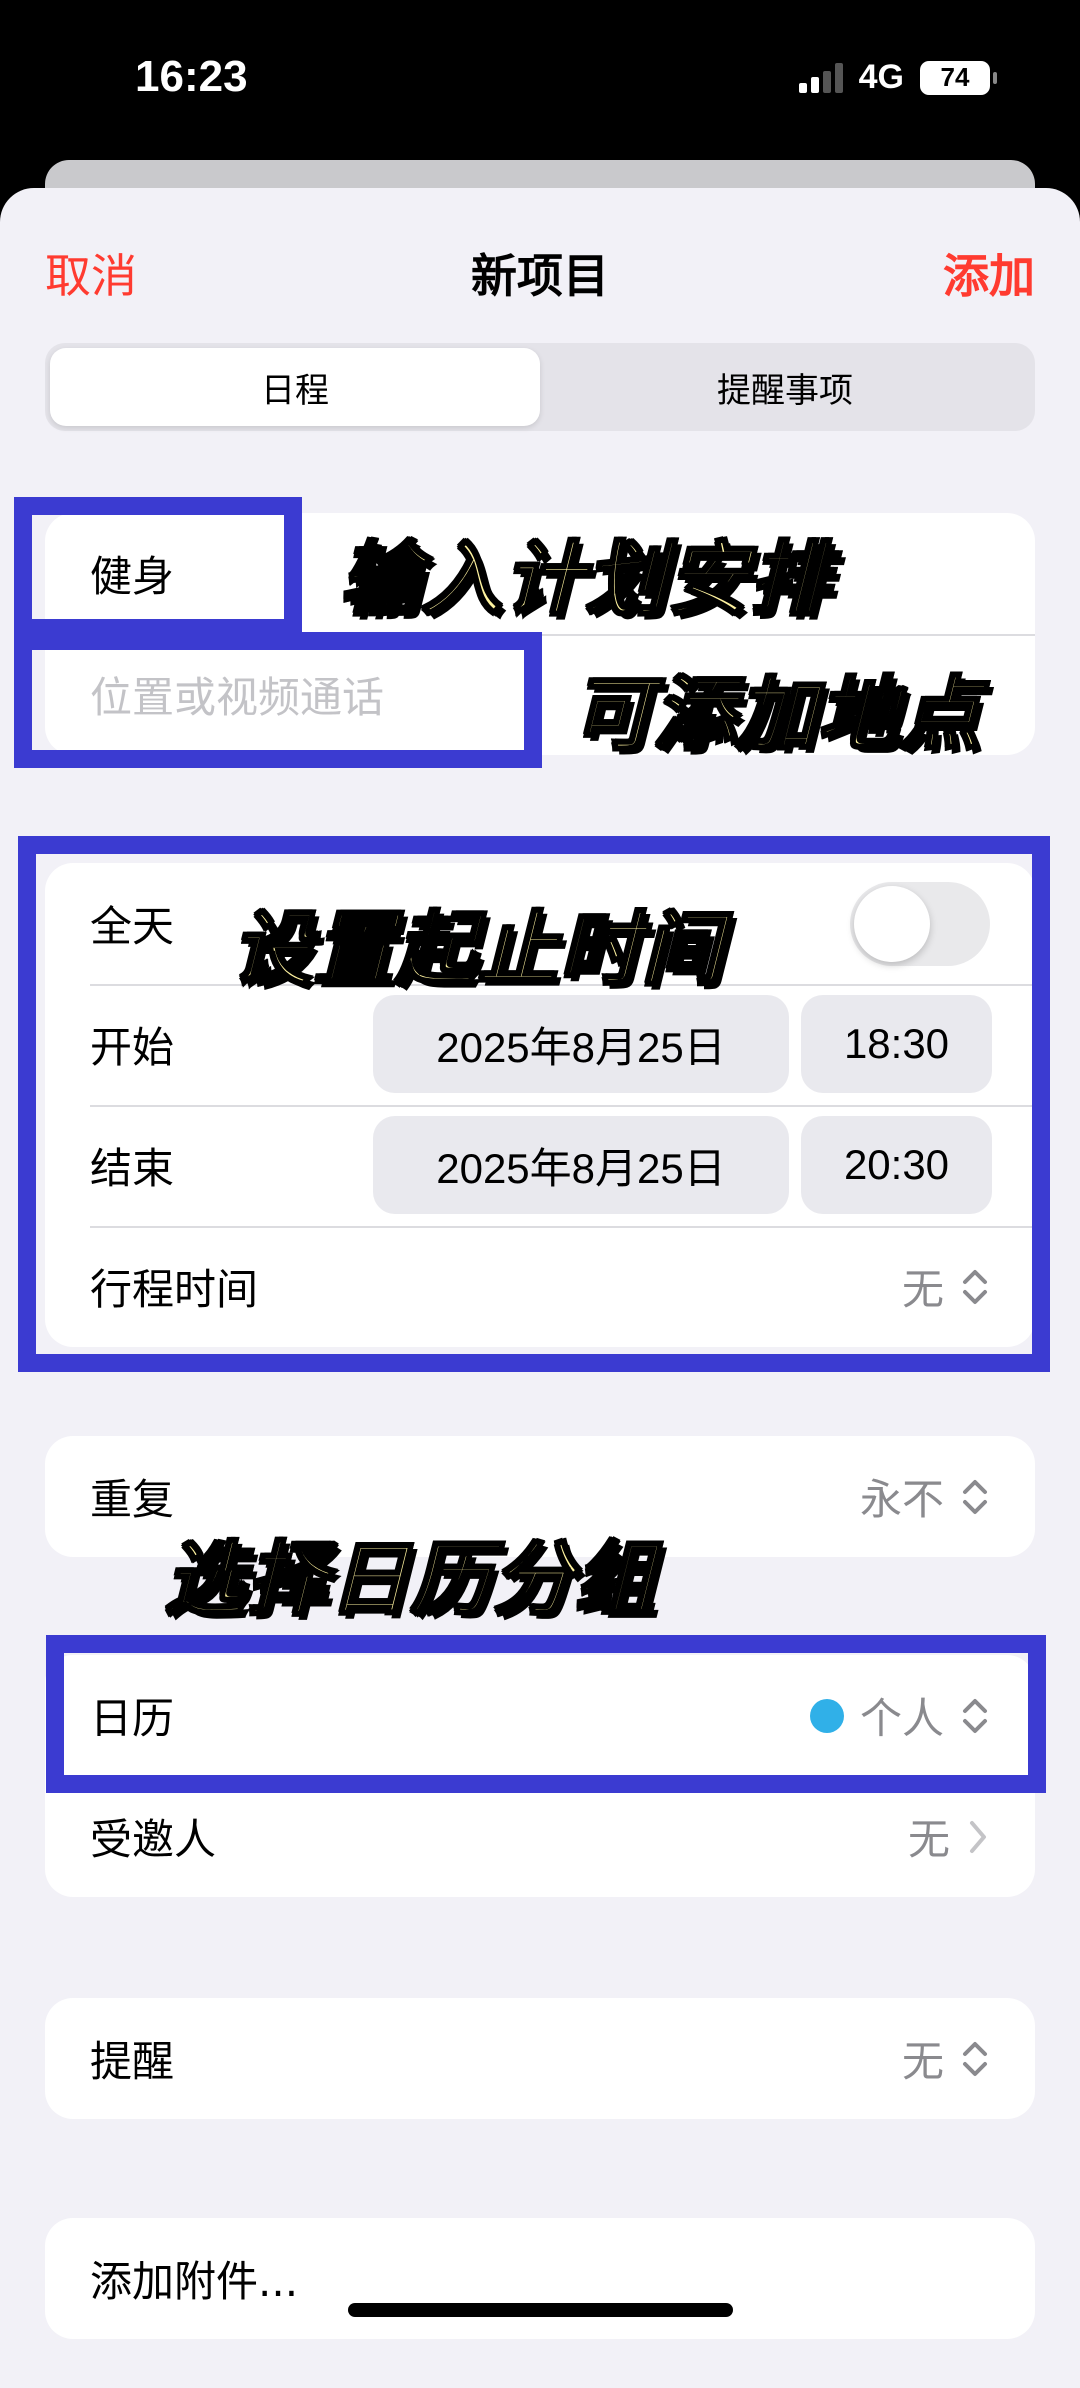 Image resolution: width=1080 pixels, height=2388 pixels. I want to click on home-indicator, so click(540, 2310).